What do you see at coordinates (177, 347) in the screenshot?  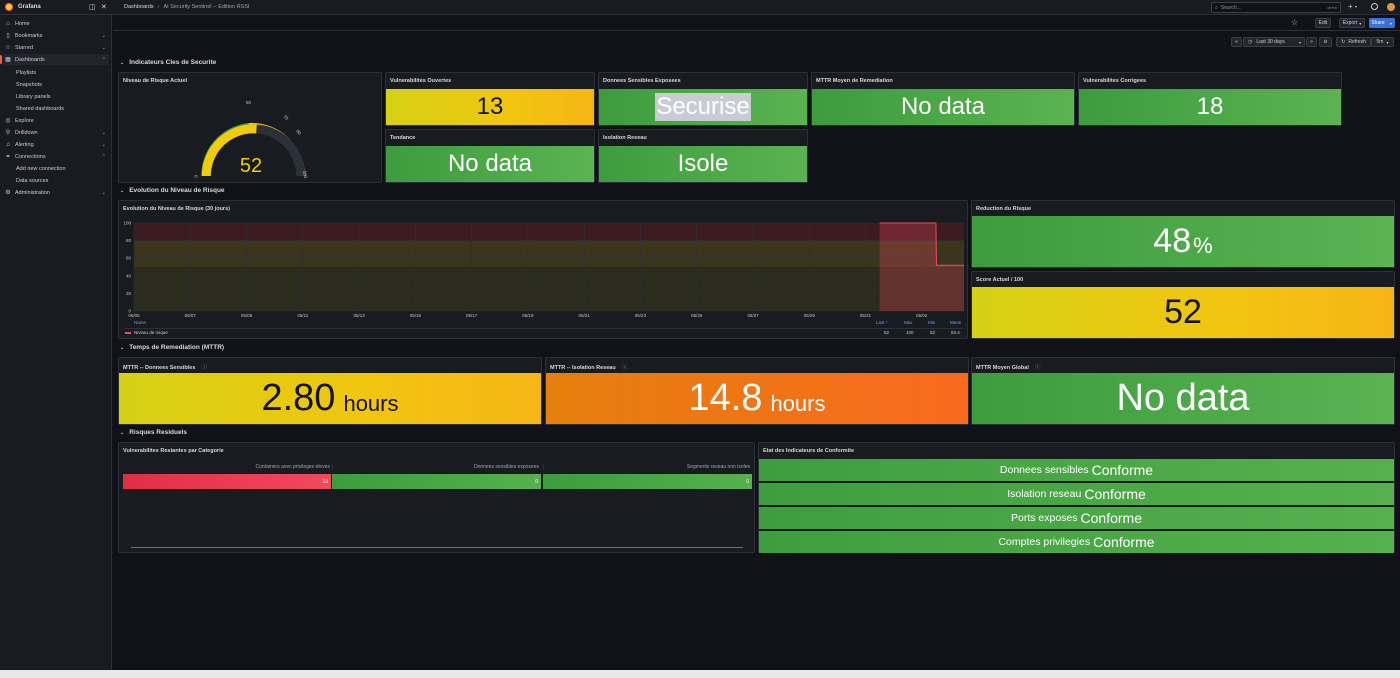 I see `row-label: Temps de Remediation (MTTR)` at bounding box center [177, 347].